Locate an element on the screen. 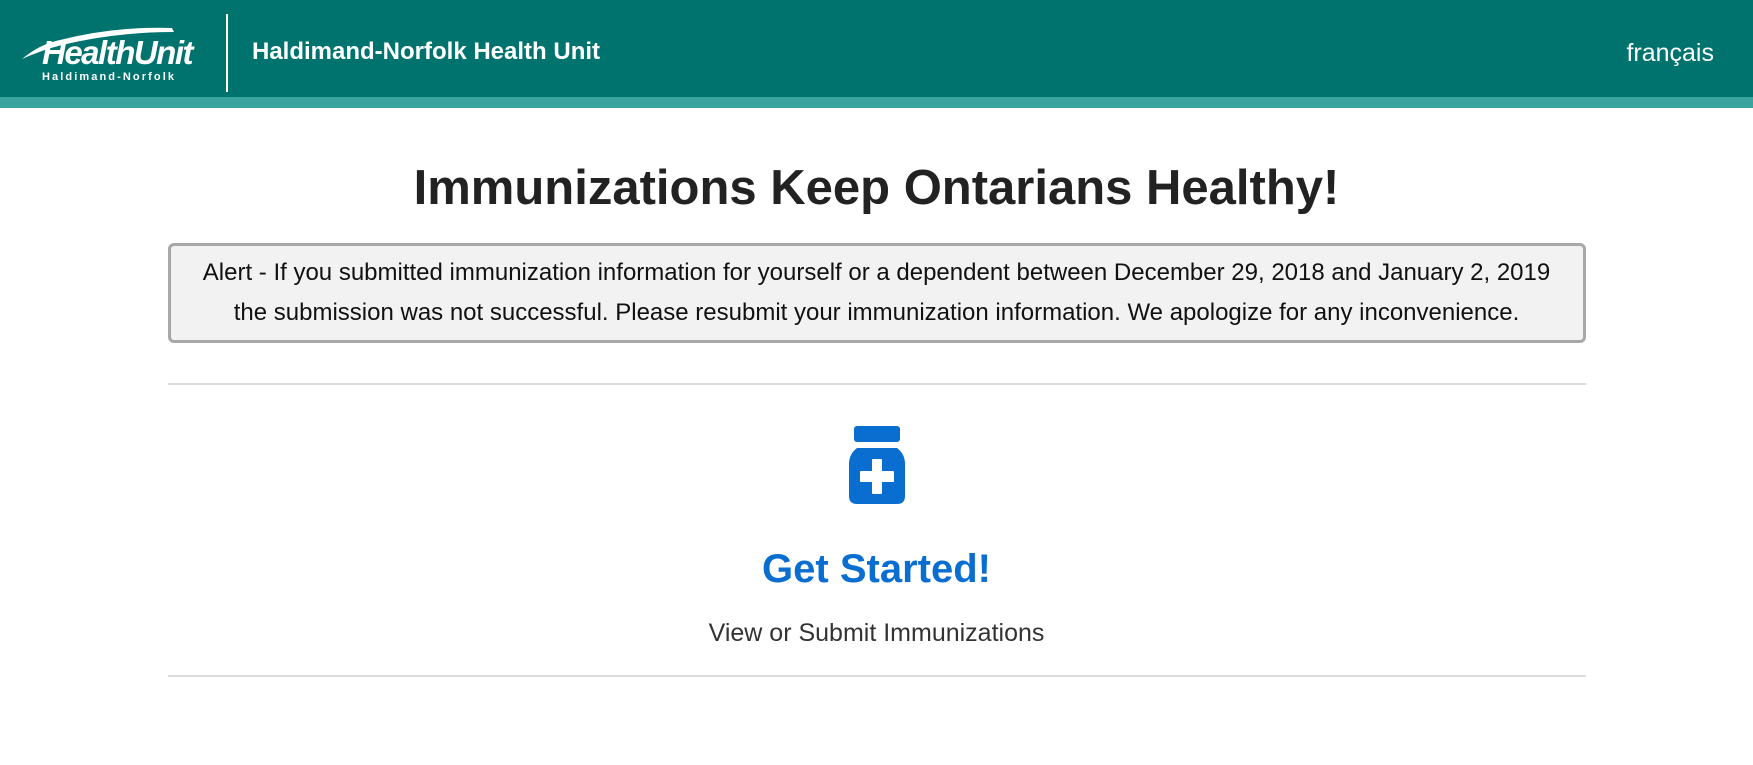  get-started-description: View or Submit Immunizations is located at coordinates (876, 633).